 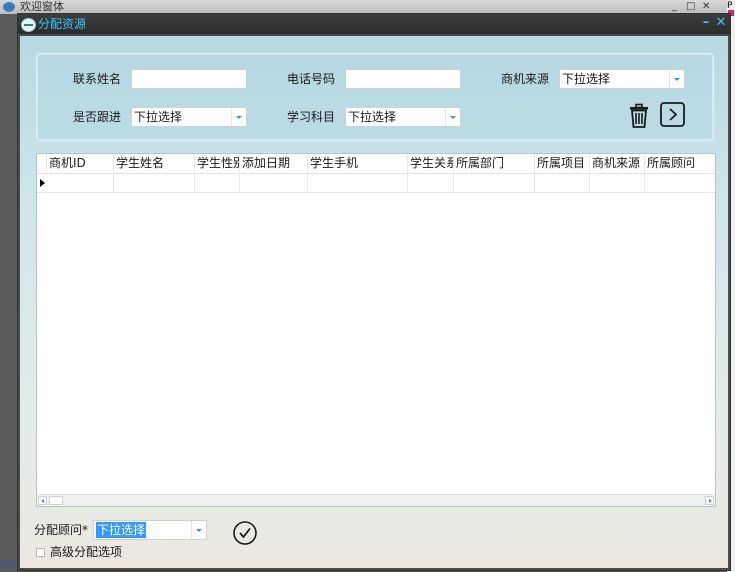 I want to click on current-row-pointer-icon, so click(x=42, y=183).